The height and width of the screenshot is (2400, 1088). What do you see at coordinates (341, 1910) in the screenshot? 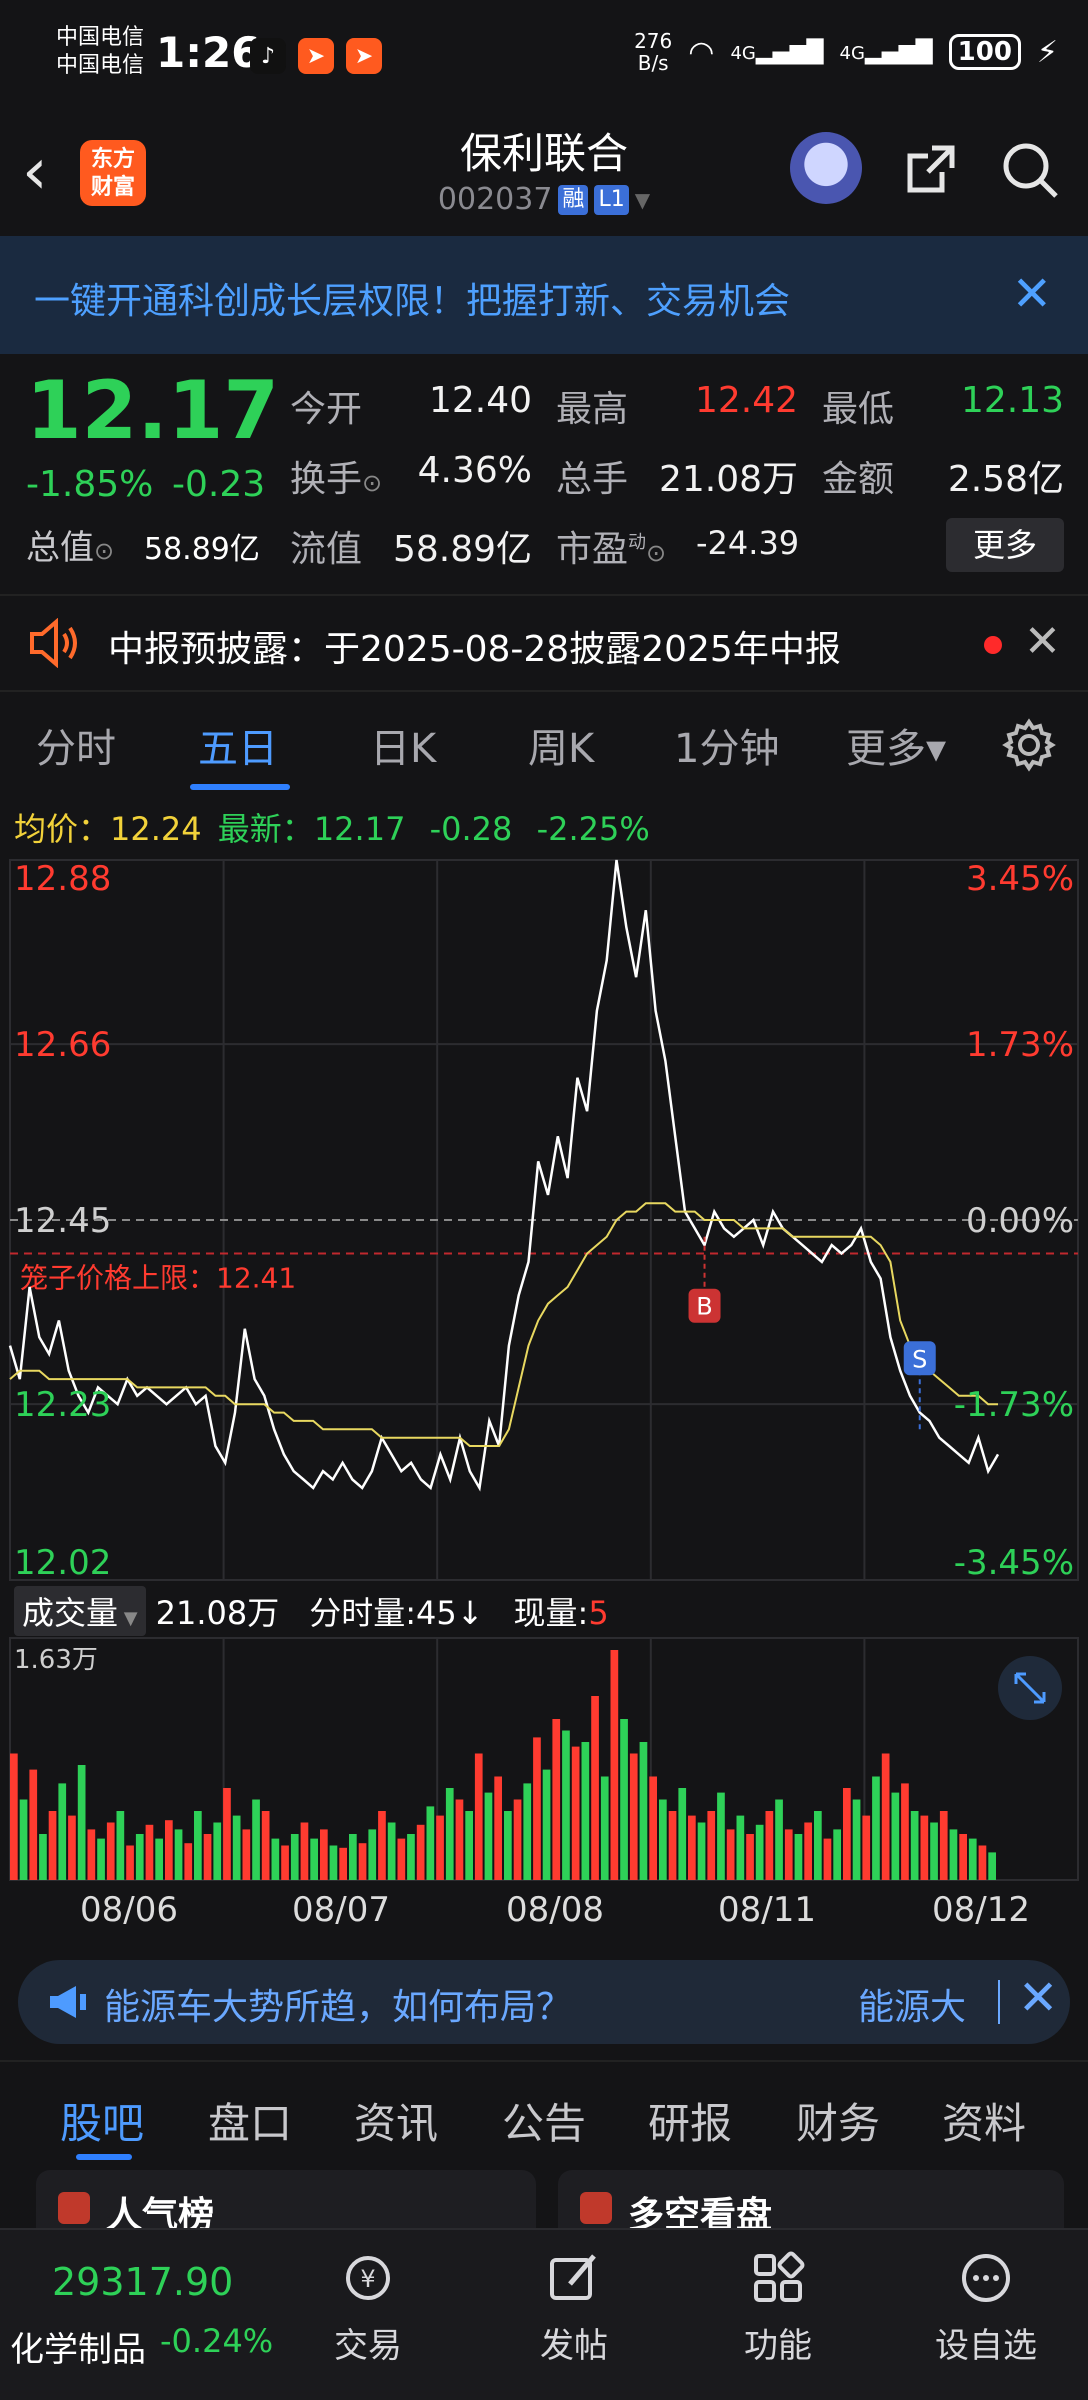
I see `date-label: 08/07` at bounding box center [341, 1910].